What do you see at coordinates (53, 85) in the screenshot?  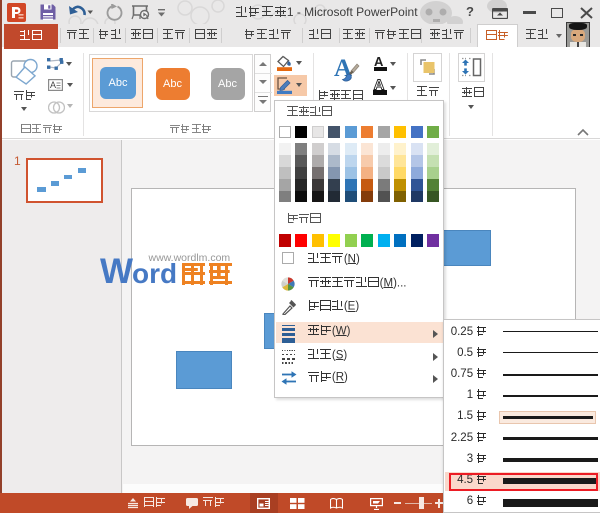 I see `svg-text: A` at bounding box center [53, 85].